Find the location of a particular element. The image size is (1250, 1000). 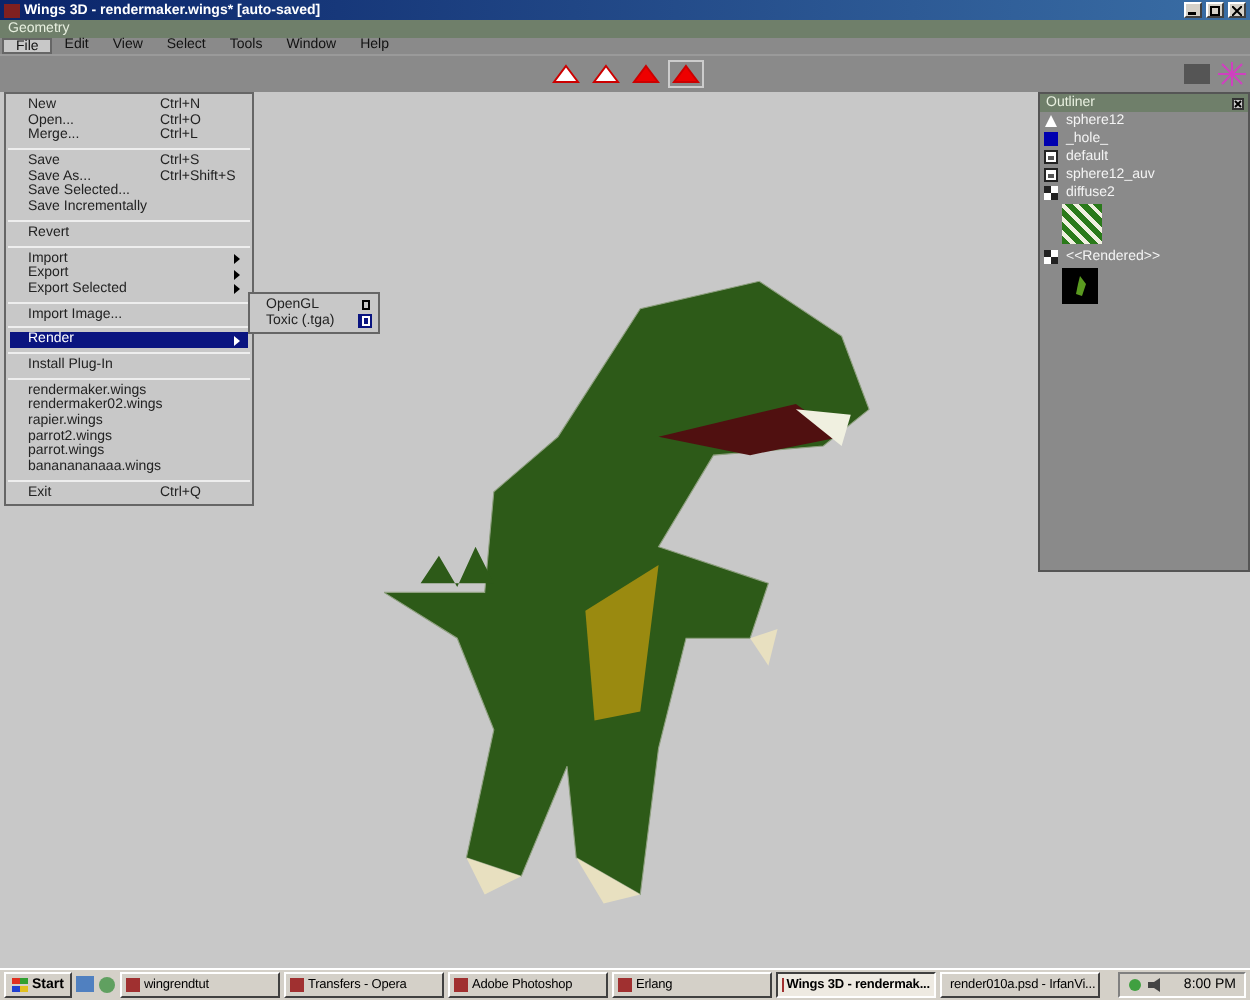

windows-logo-icon is located at coordinates (20, 985).